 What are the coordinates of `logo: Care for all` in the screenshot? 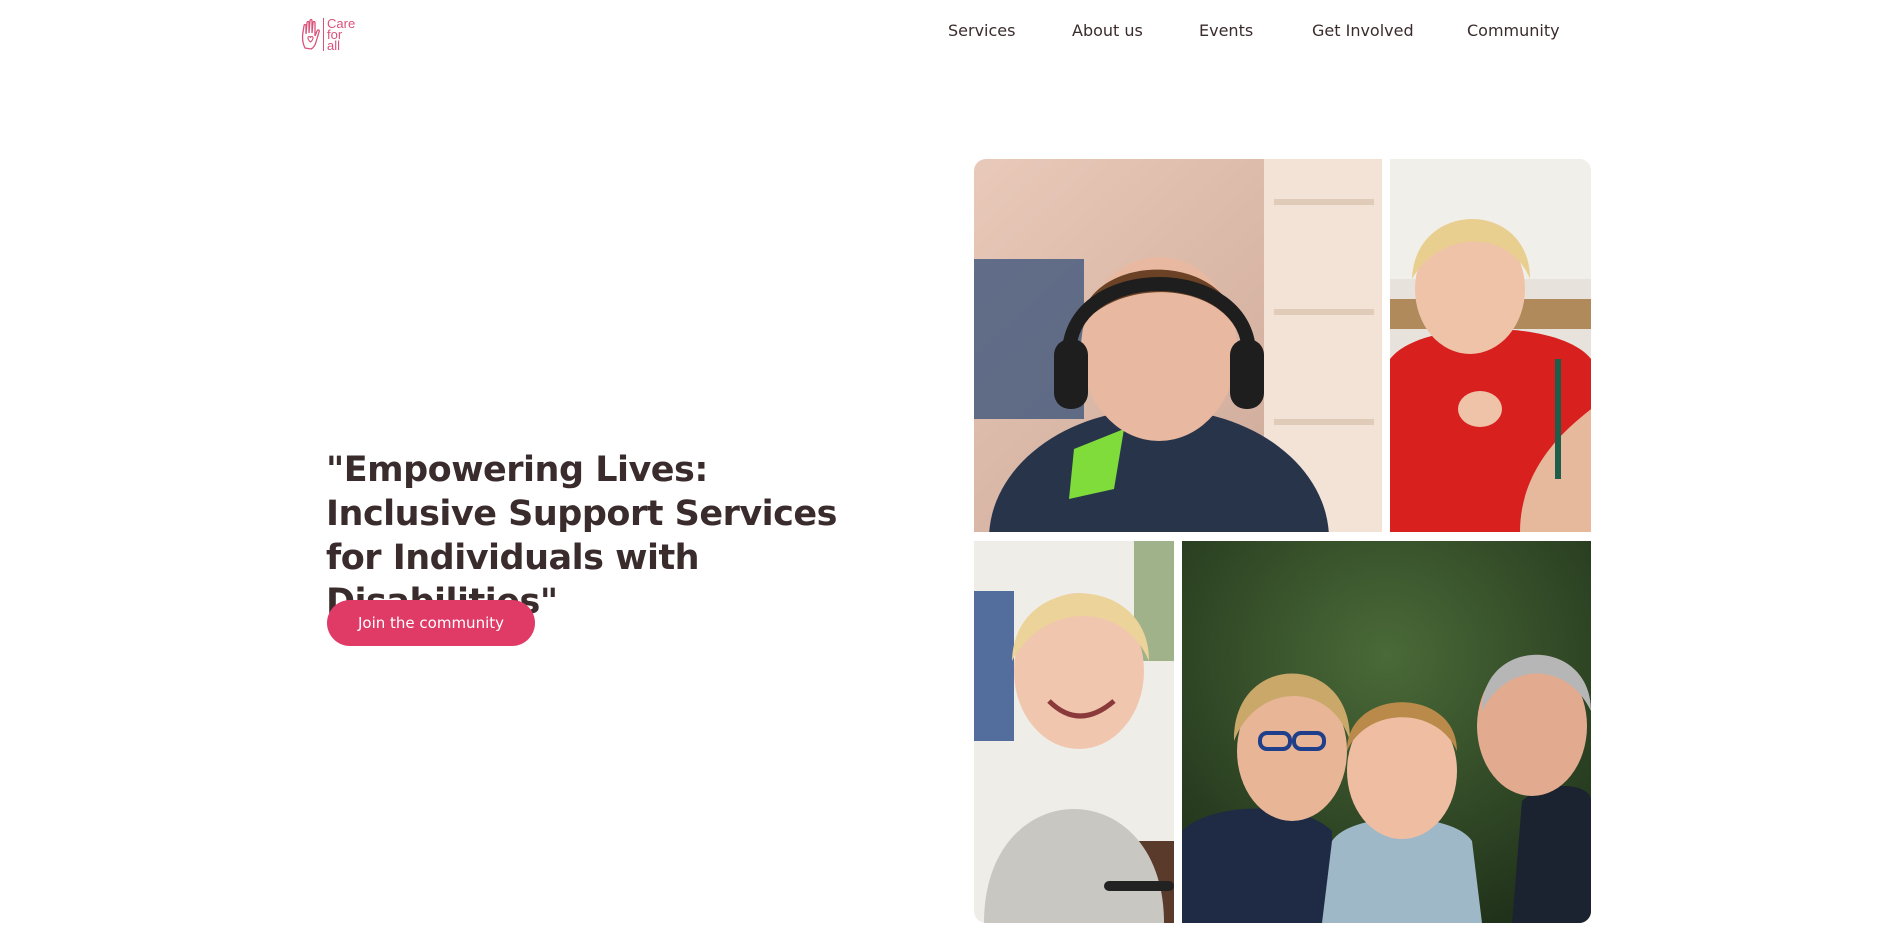 It's located at (331, 38).